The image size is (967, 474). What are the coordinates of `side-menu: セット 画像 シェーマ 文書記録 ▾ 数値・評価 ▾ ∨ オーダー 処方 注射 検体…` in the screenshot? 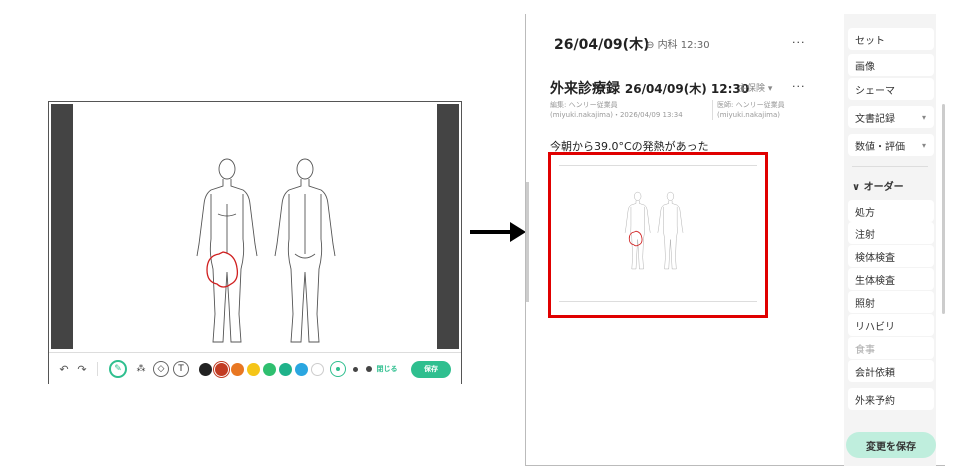 It's located at (890, 240).